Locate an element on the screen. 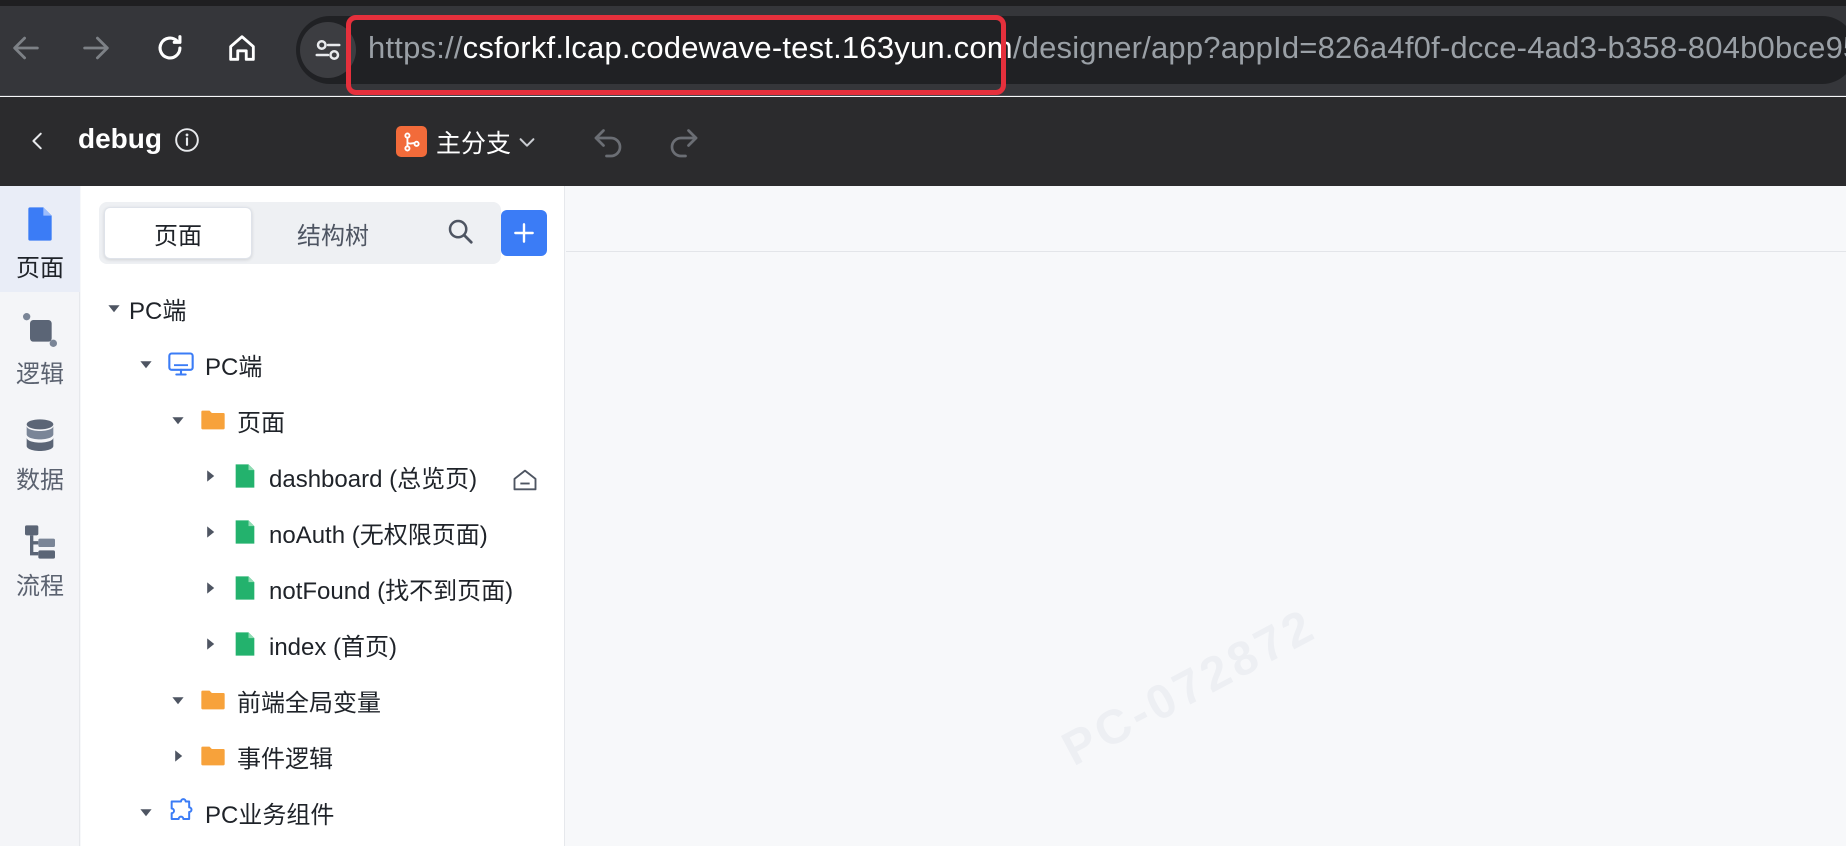  search-icon is located at coordinates (463, 234).